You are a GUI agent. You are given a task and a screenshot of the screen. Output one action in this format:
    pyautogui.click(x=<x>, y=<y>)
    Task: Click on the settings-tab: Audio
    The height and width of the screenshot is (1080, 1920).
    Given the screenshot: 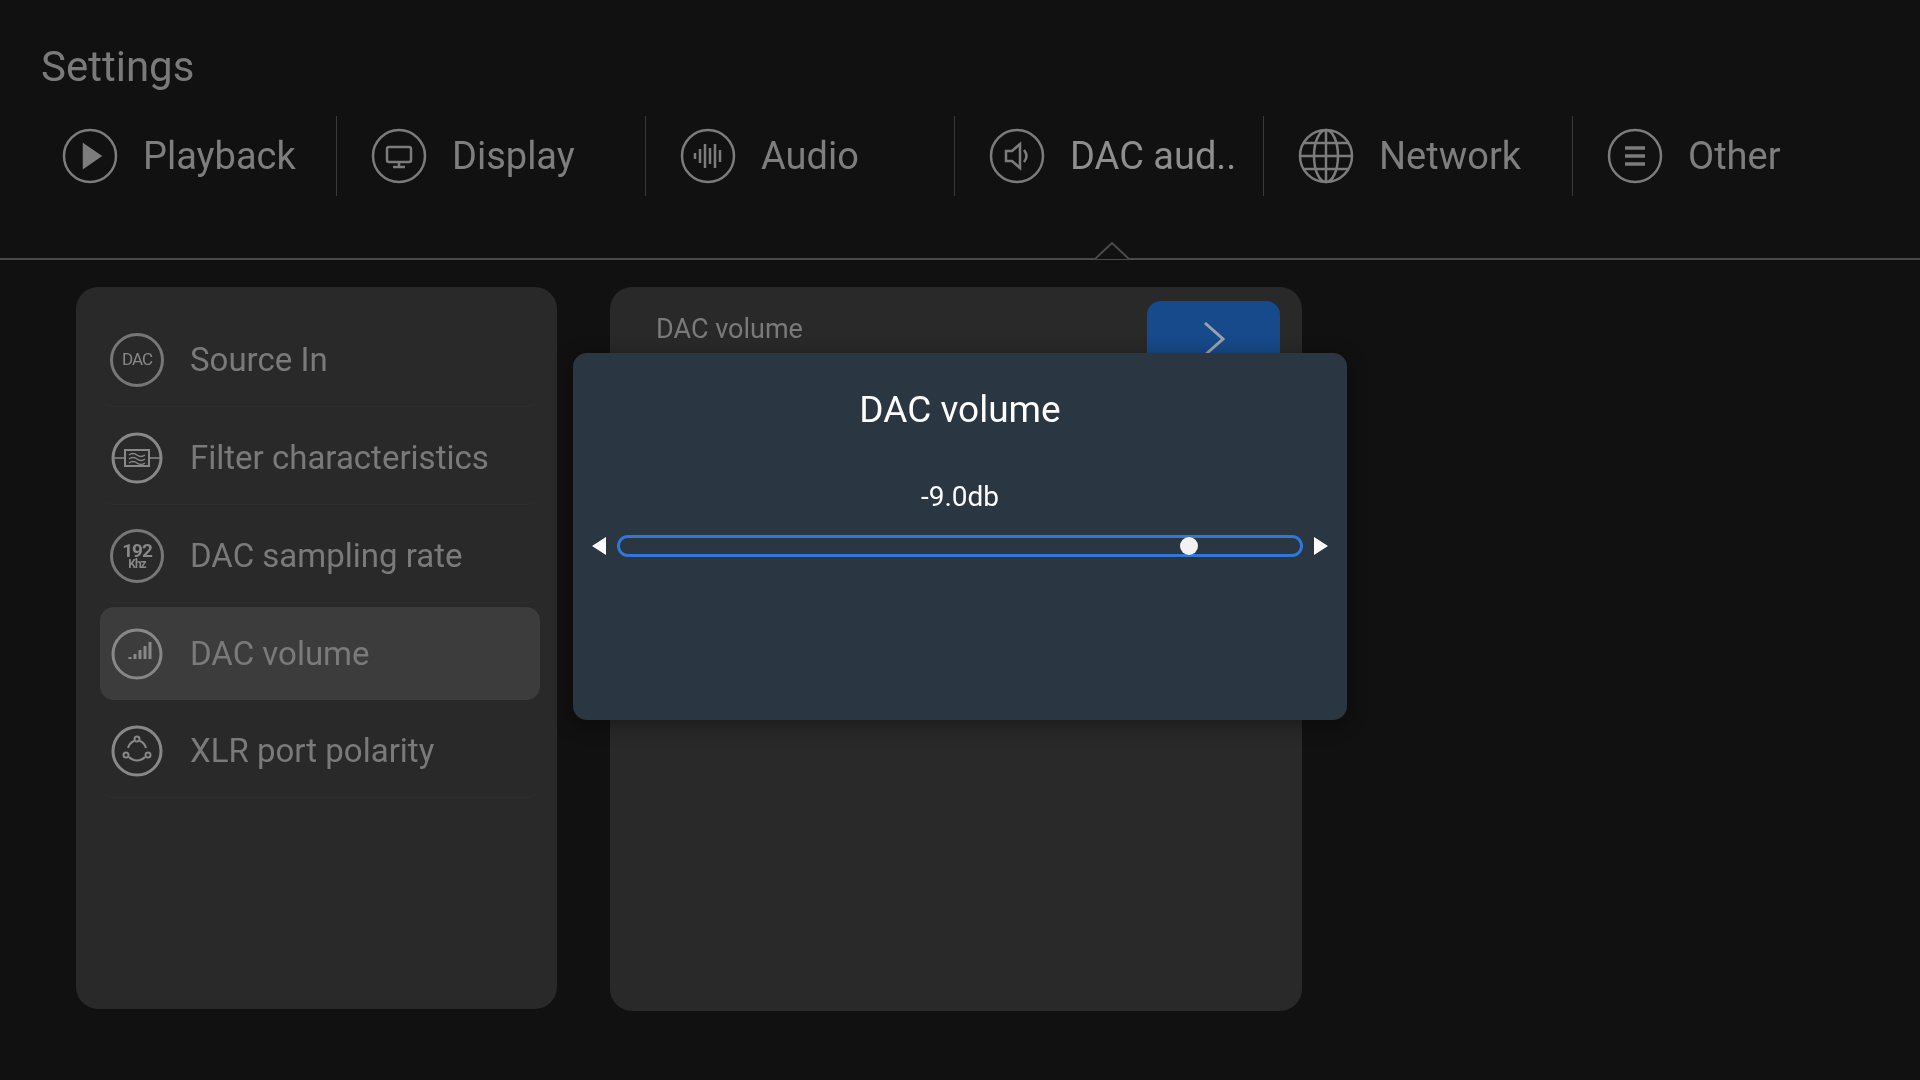 What is the action you would take?
    pyautogui.click(x=800, y=156)
    